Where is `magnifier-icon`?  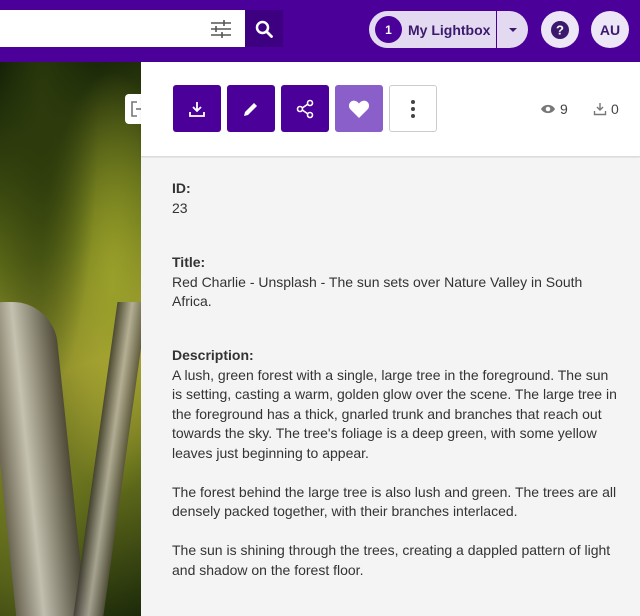 magnifier-icon is located at coordinates (264, 29).